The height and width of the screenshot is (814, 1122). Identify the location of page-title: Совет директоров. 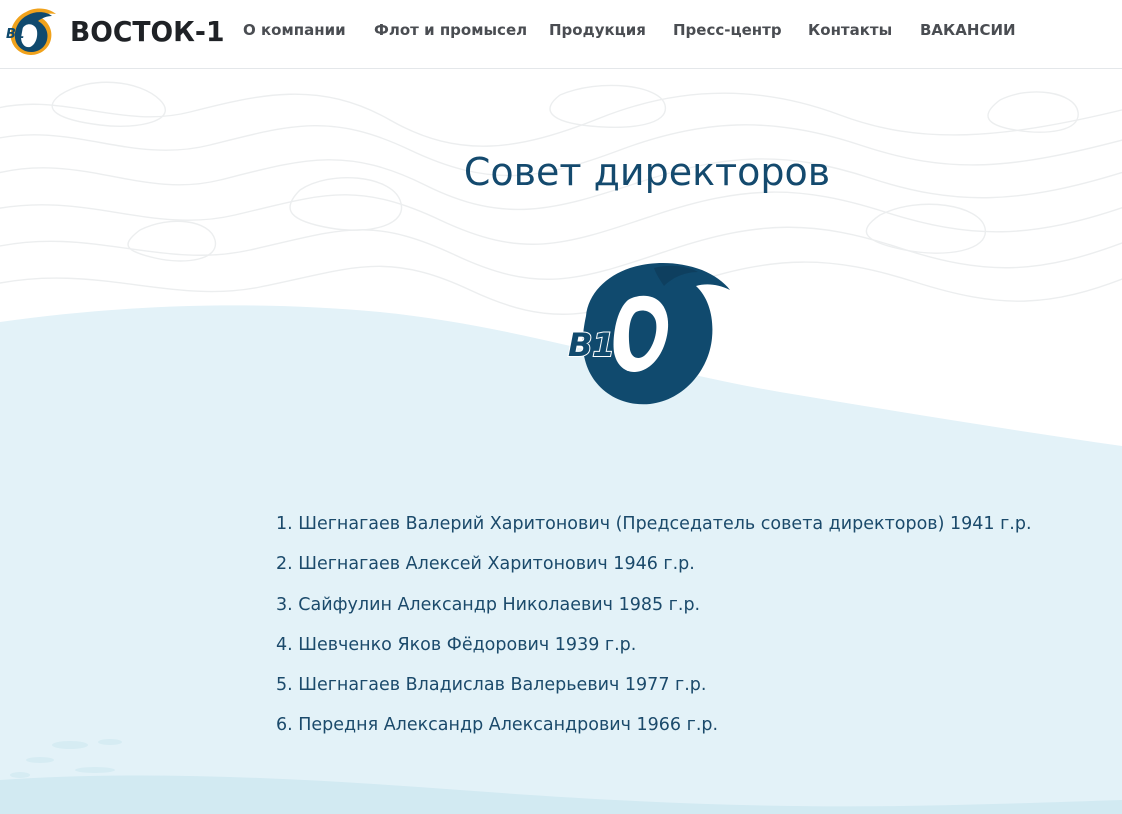
(647, 172).